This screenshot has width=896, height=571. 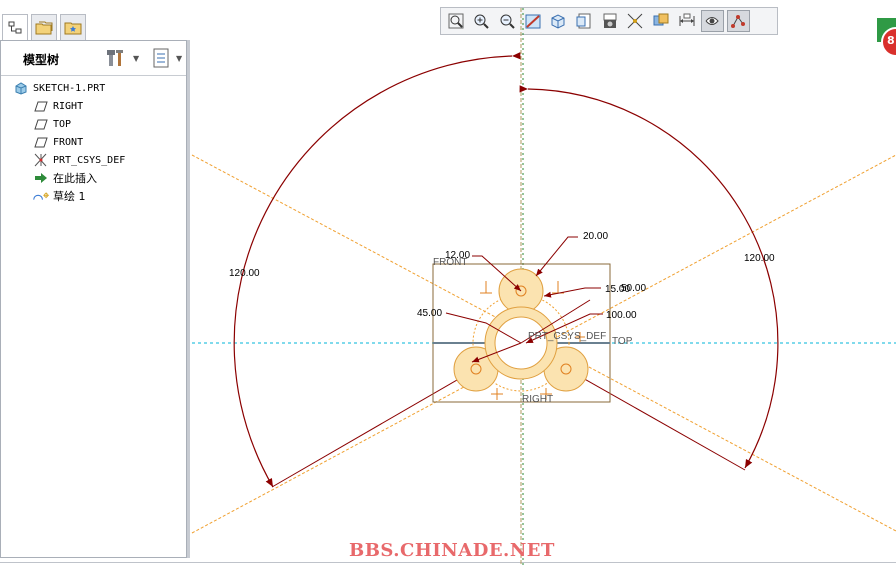 What do you see at coordinates (429, 313) in the screenshot?
I see `dim-45: 45.00` at bounding box center [429, 313].